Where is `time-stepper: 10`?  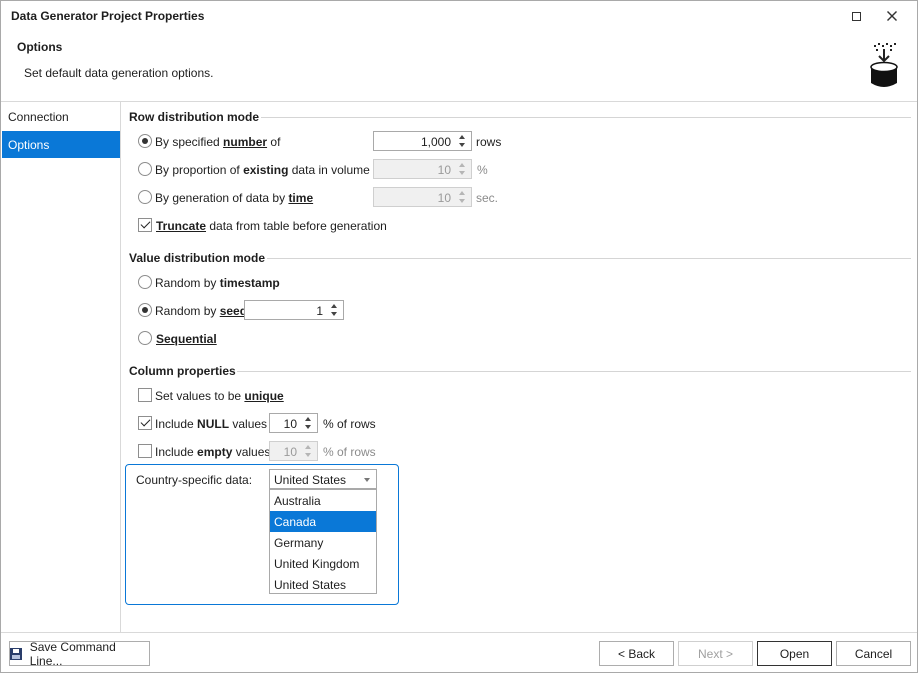 time-stepper: 10 is located at coordinates (422, 197).